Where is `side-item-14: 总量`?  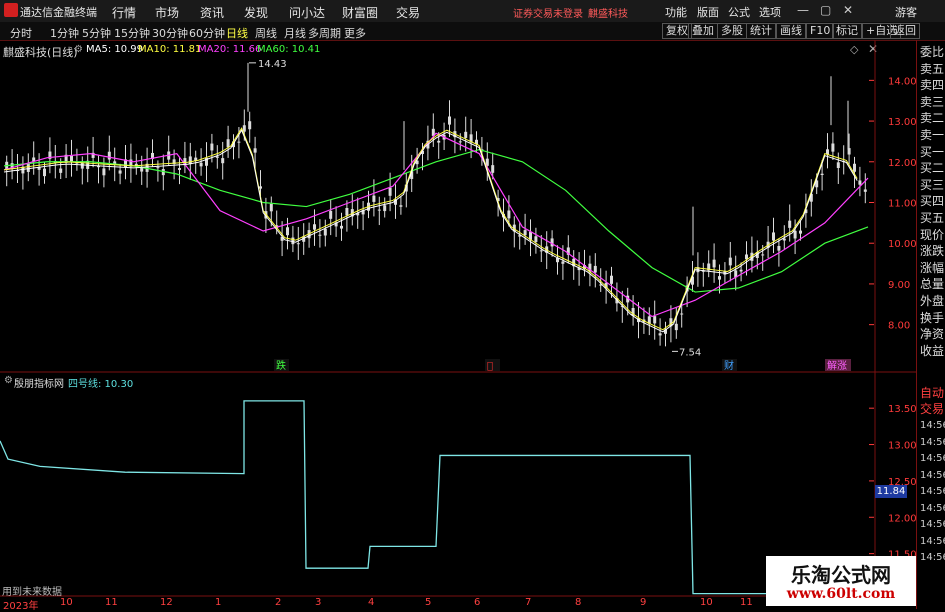
side-item-14: 总量 is located at coordinates (932, 284).